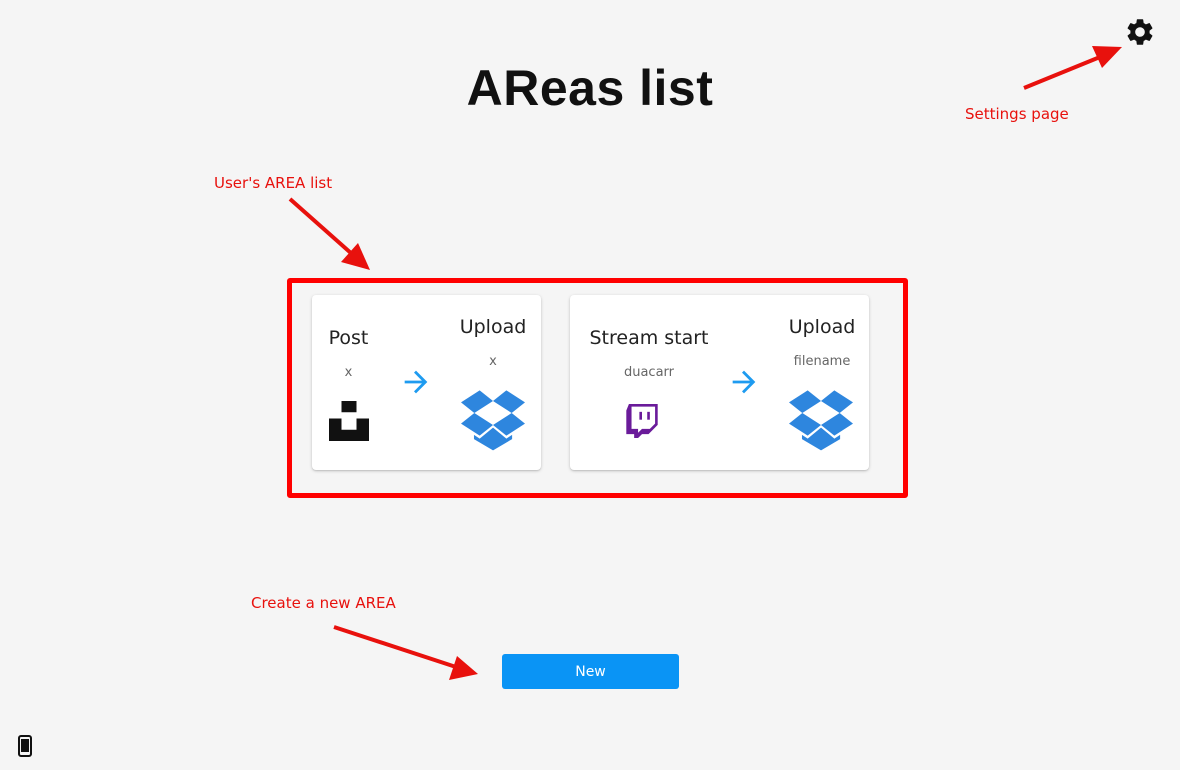  What do you see at coordinates (329, 233) in the screenshot?
I see `annotation-arrow-list` at bounding box center [329, 233].